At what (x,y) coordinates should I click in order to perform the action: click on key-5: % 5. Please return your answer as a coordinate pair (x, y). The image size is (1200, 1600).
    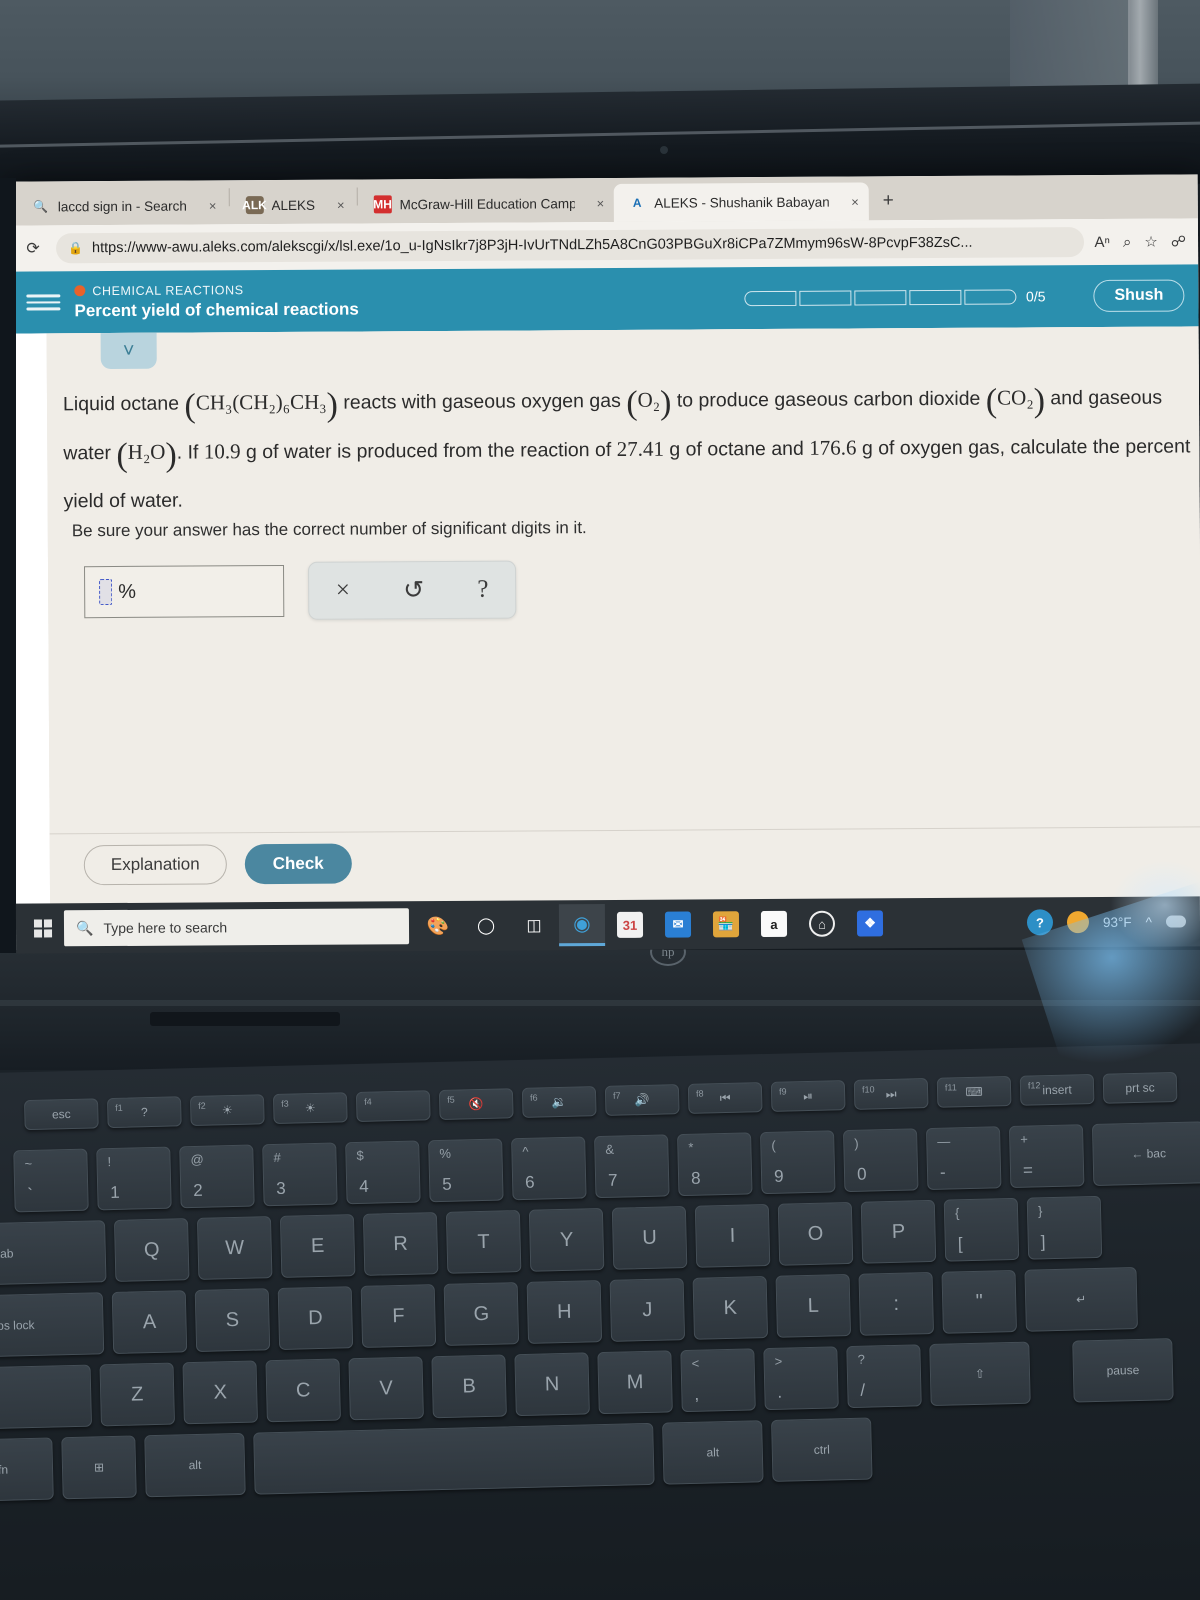
    Looking at the image, I should click on (466, 1170).